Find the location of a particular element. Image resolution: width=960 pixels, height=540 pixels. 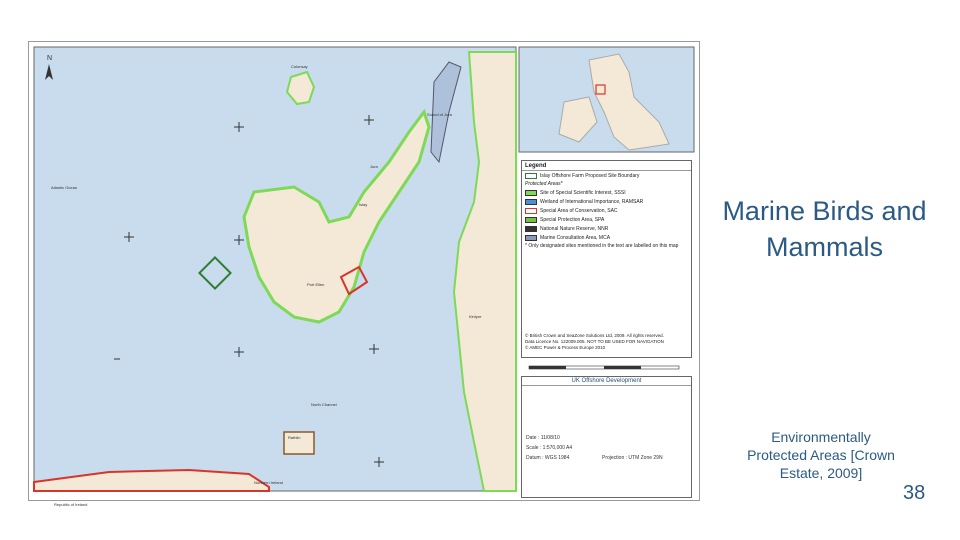

label-port-ellen: Port Ellen is located at coordinates (316, 284).